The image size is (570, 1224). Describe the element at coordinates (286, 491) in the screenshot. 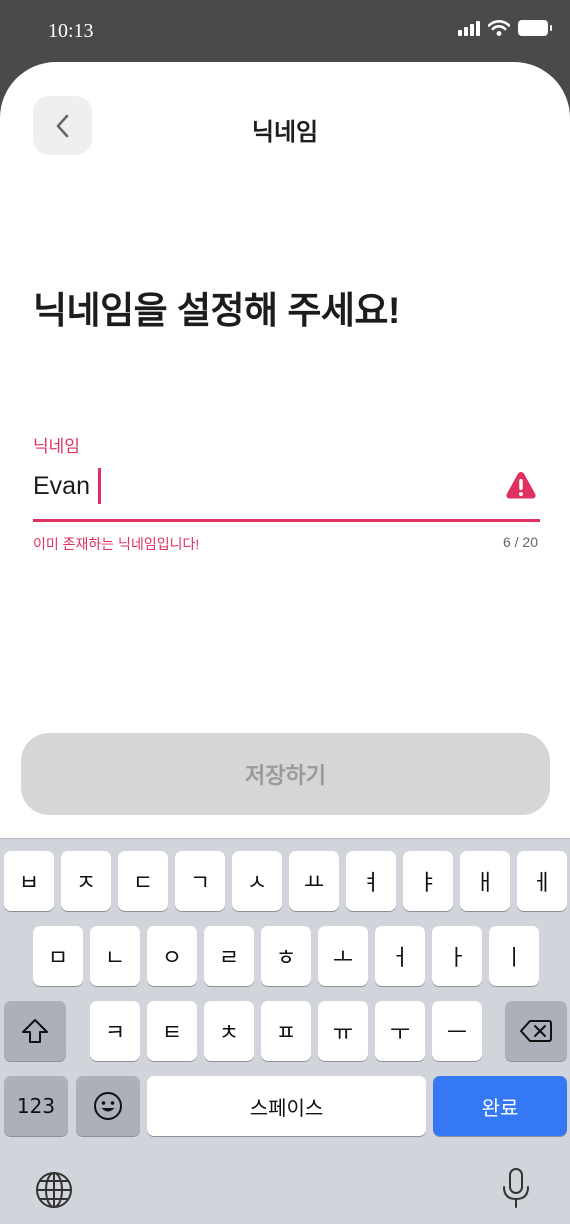

I see `nickname-input: Evan` at that location.